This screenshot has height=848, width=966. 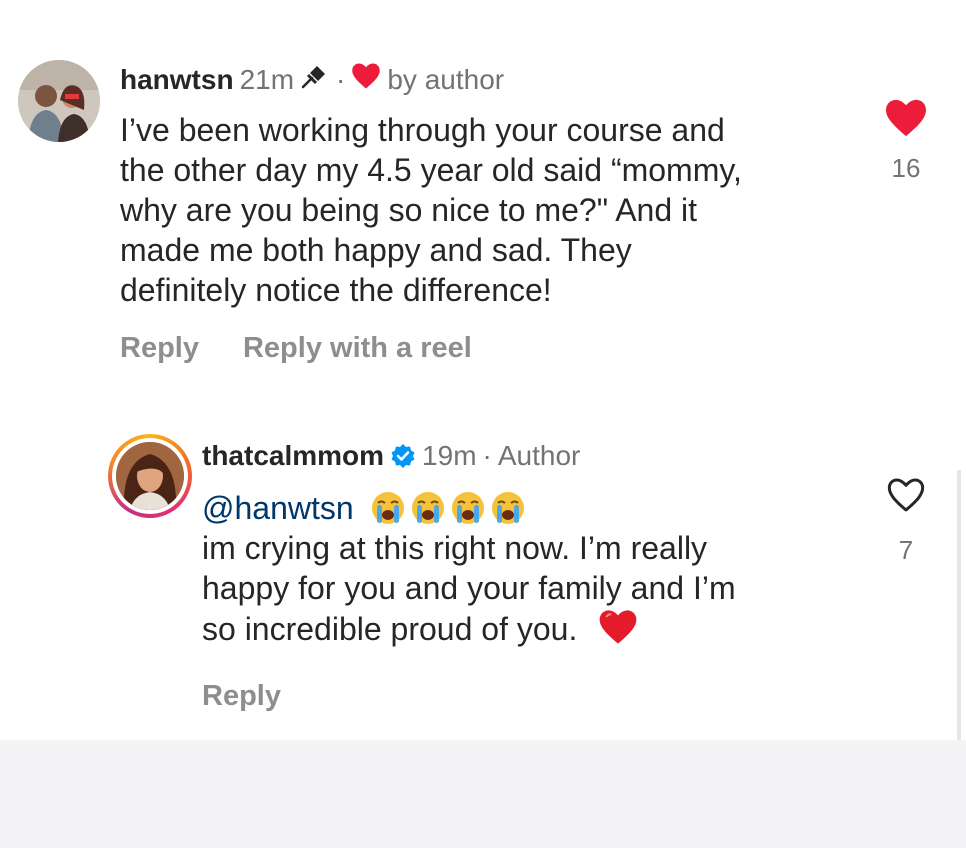 What do you see at coordinates (366, 79) in the screenshot?
I see `heart-icon` at bounding box center [366, 79].